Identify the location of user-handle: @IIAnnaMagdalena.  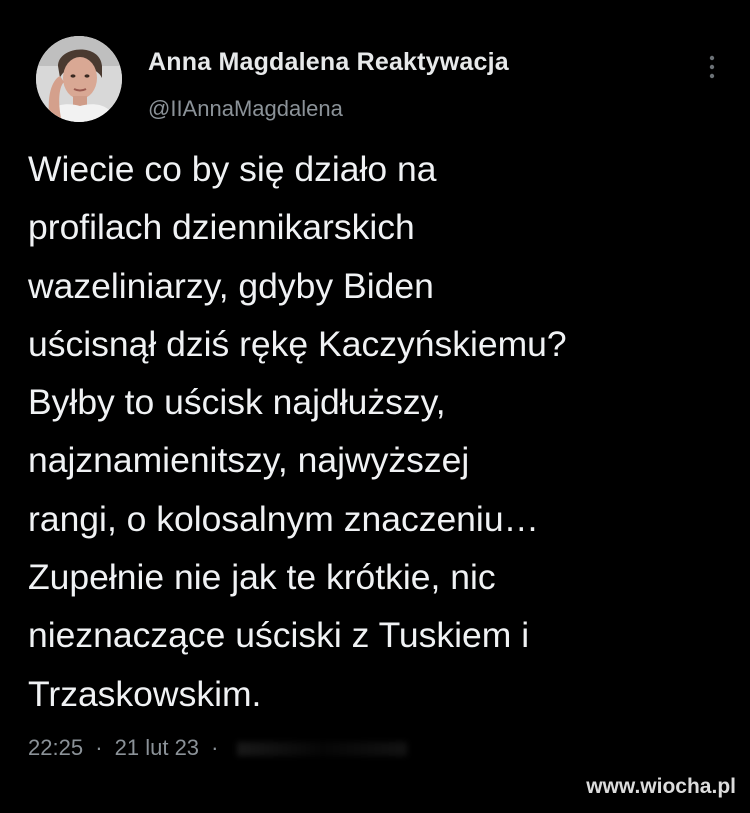
(245, 109).